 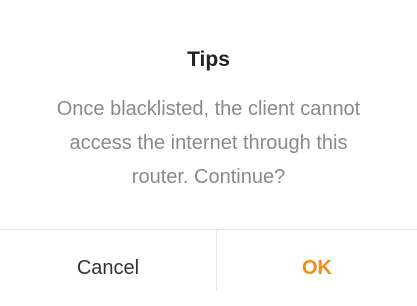 I want to click on dialog-message-line: access the internet through this, so click(x=208, y=143).